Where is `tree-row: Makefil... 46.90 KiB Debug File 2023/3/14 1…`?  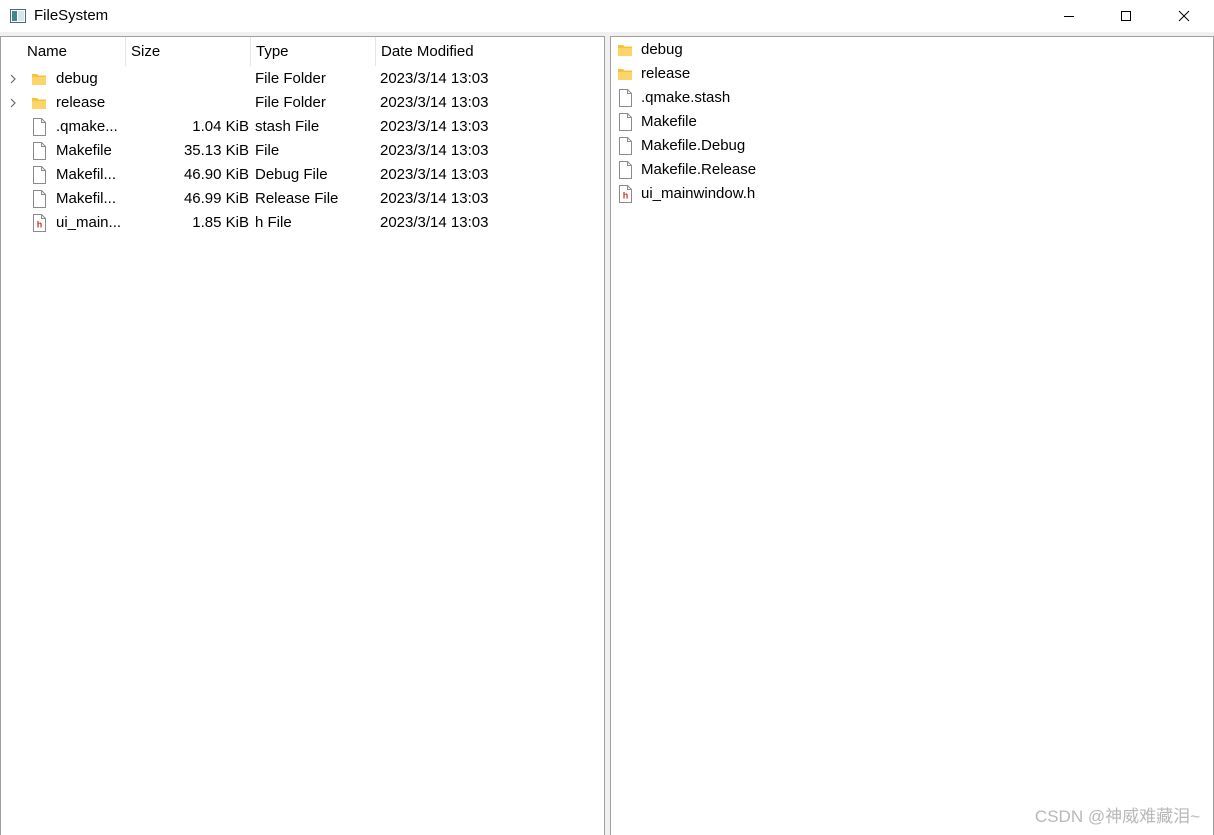 tree-row: Makefil... 46.90 KiB Debug File 2023/3/14 1… is located at coordinates (302, 175).